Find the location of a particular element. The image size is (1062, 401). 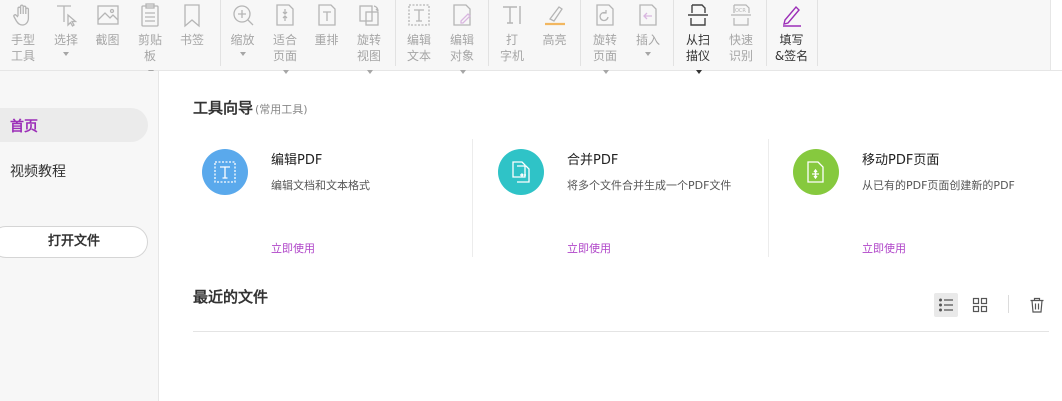

edit-text-icon is located at coordinates (419, 15).